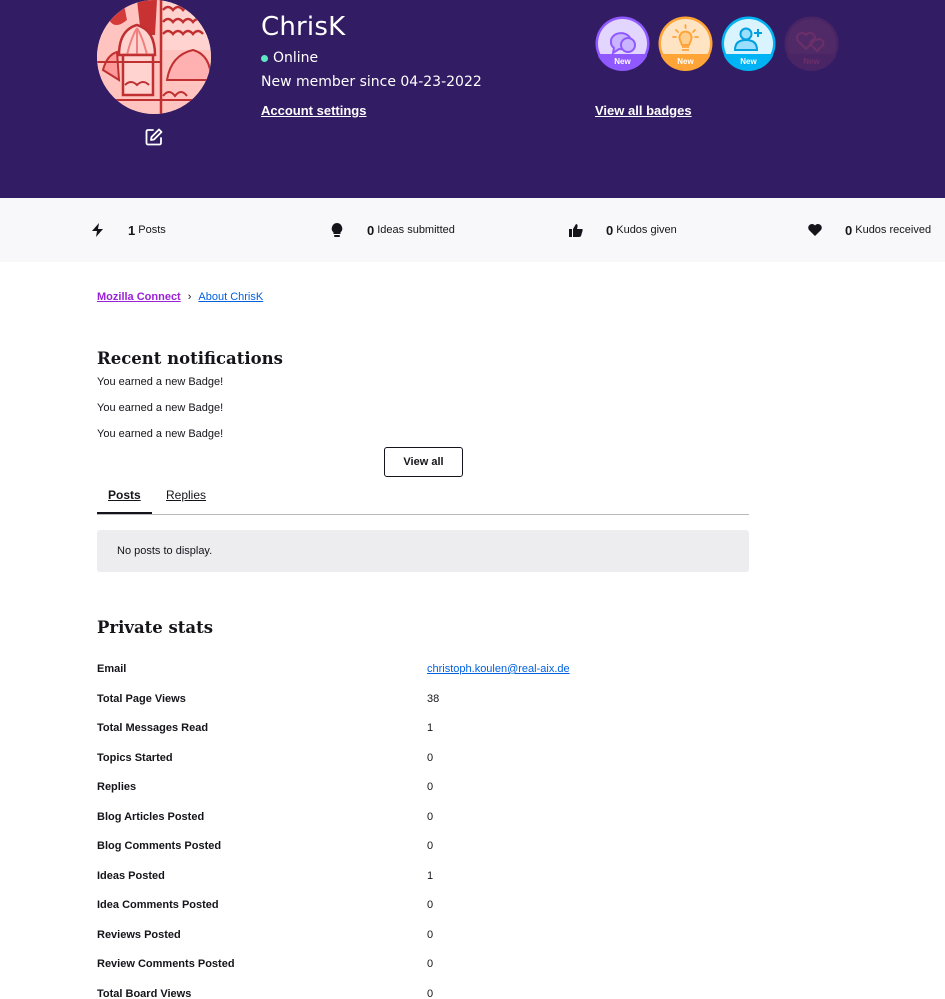 The width and height of the screenshot is (945, 999). I want to click on member-since: New member since 04-23-2022, so click(371, 82).